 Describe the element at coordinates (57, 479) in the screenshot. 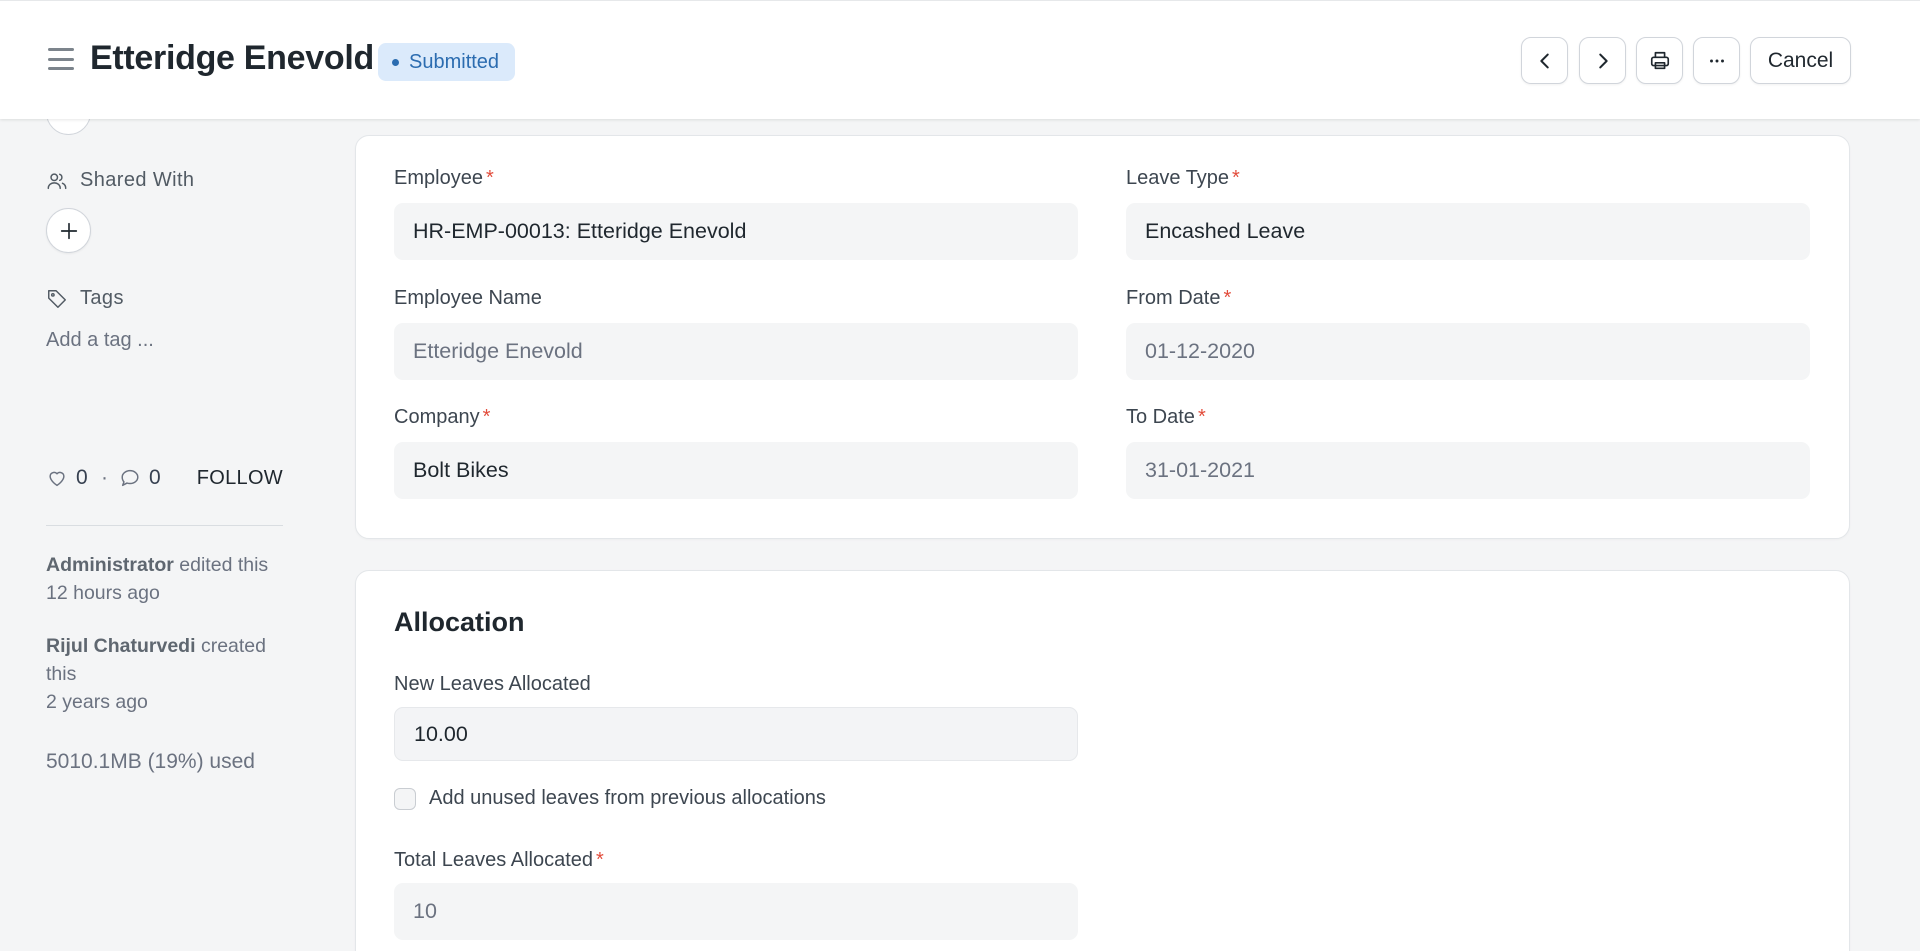

I see `heart-icon` at that location.